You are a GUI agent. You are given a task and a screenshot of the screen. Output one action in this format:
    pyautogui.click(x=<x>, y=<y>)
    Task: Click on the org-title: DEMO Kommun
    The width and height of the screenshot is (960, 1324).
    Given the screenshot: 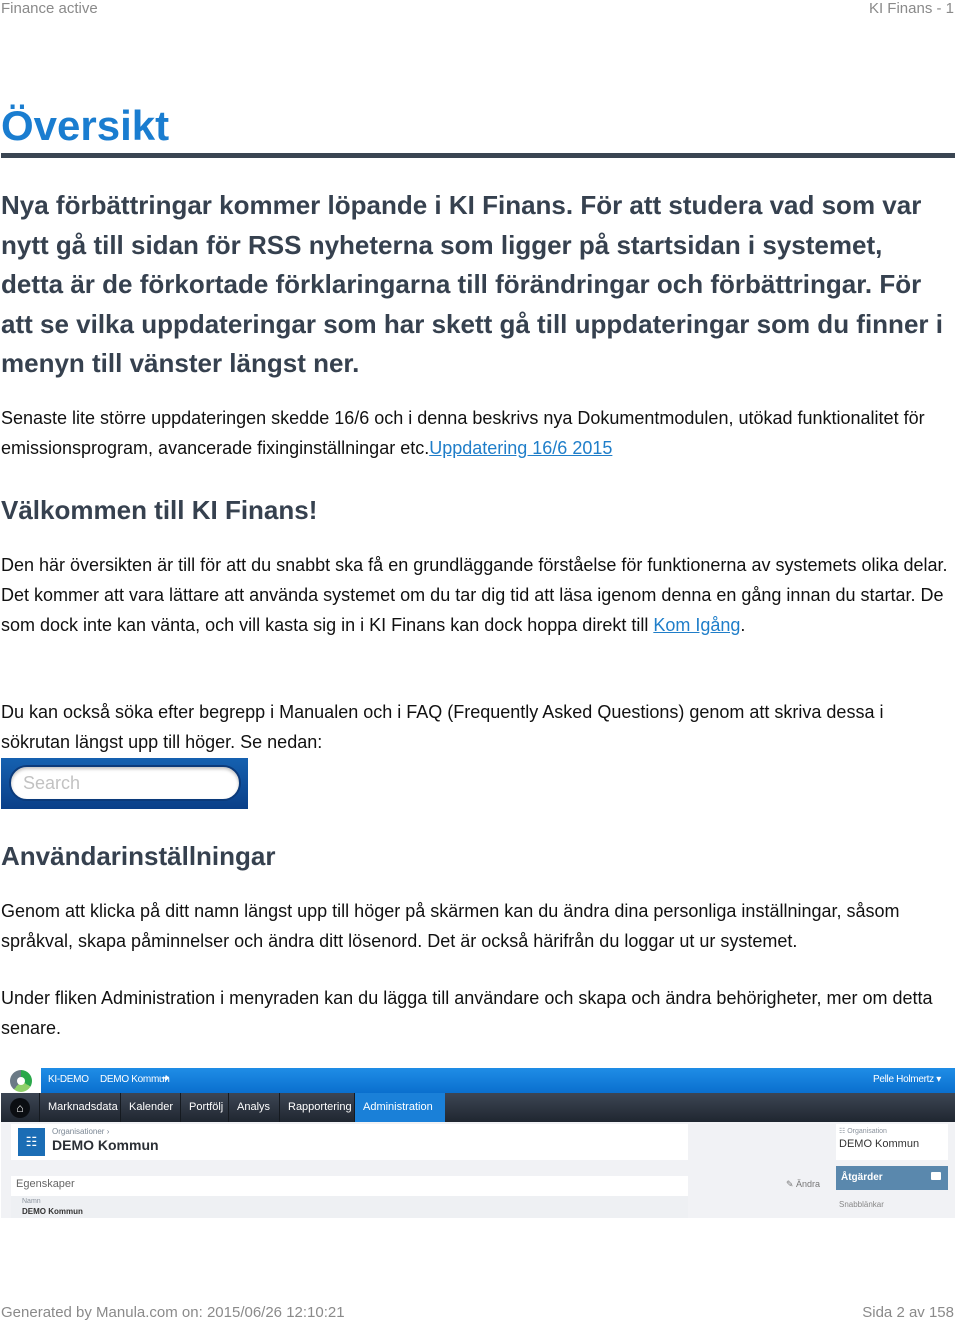 What is the action you would take?
    pyautogui.click(x=105, y=1145)
    